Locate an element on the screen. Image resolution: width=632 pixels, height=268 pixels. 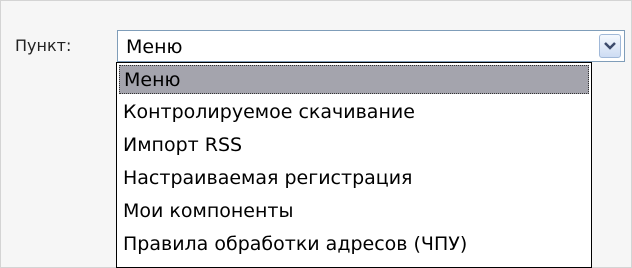
field-label: Пункт: is located at coordinates (43, 45).